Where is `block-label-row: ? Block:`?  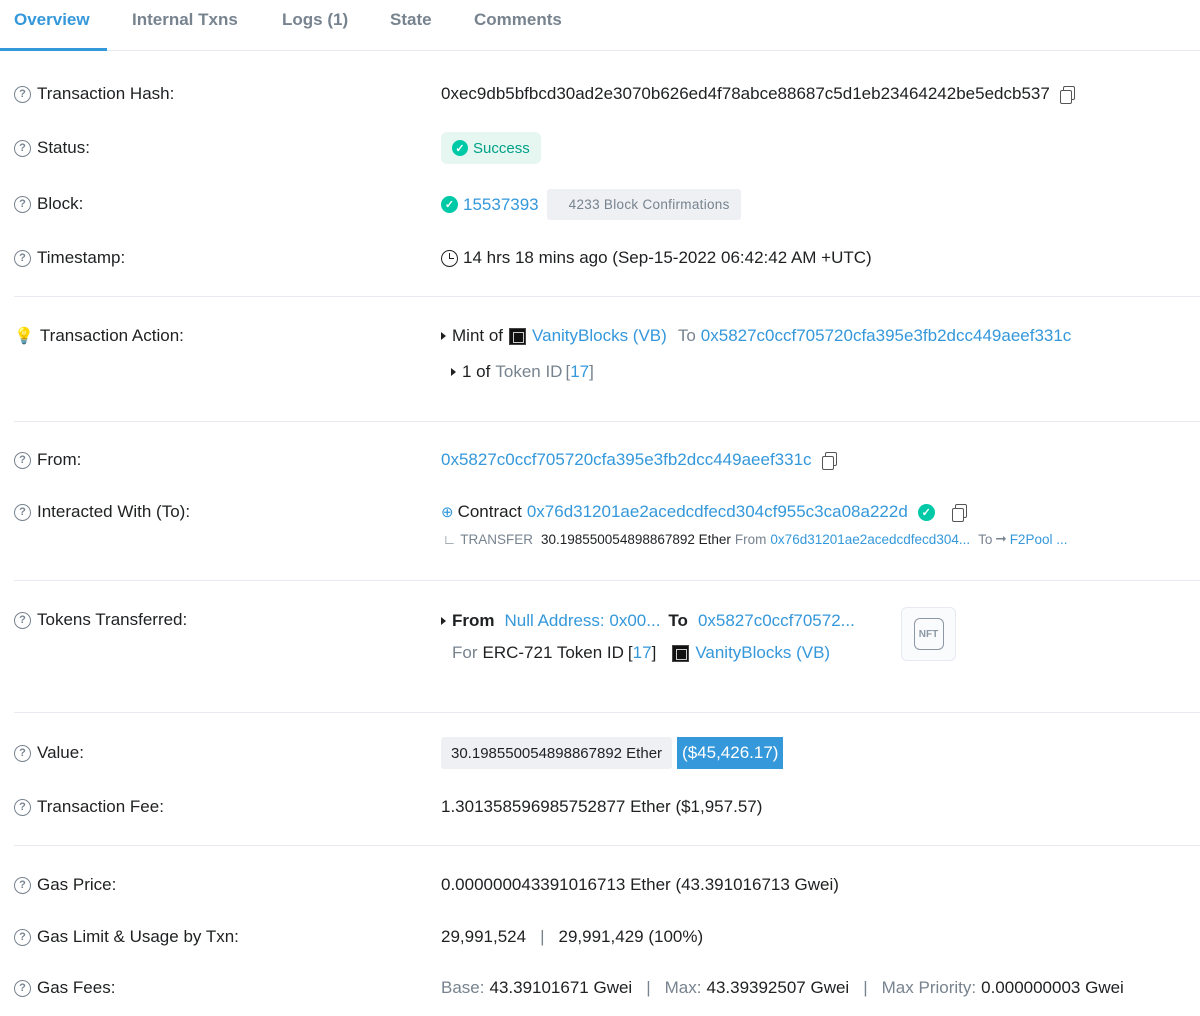
block-label-row: ? Block: is located at coordinates (48, 204).